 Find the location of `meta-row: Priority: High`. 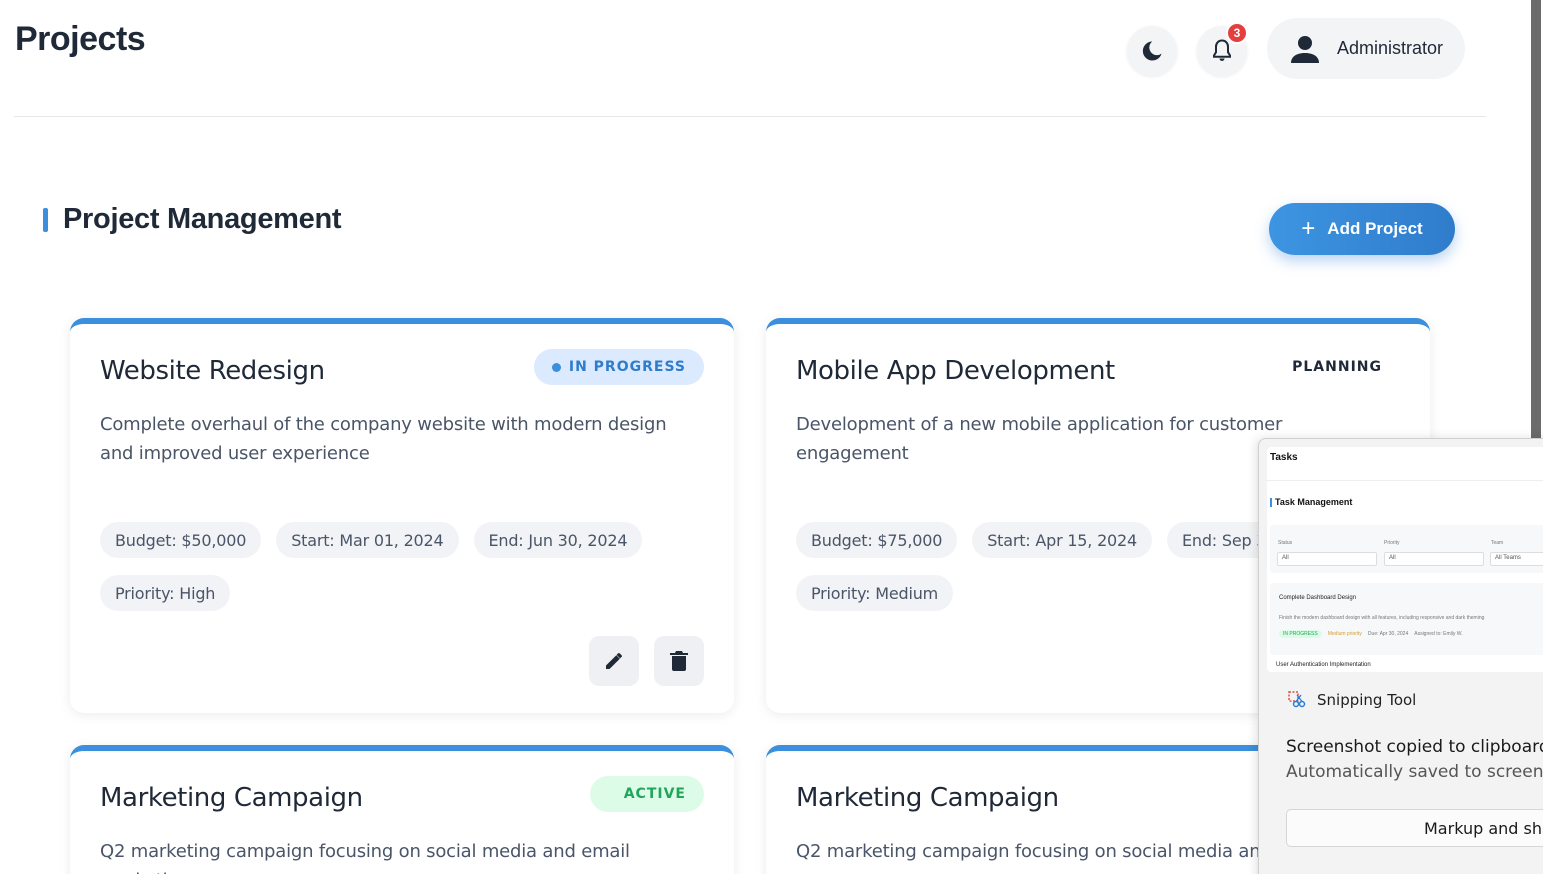

meta-row: Priority: High is located at coordinates (165, 593).